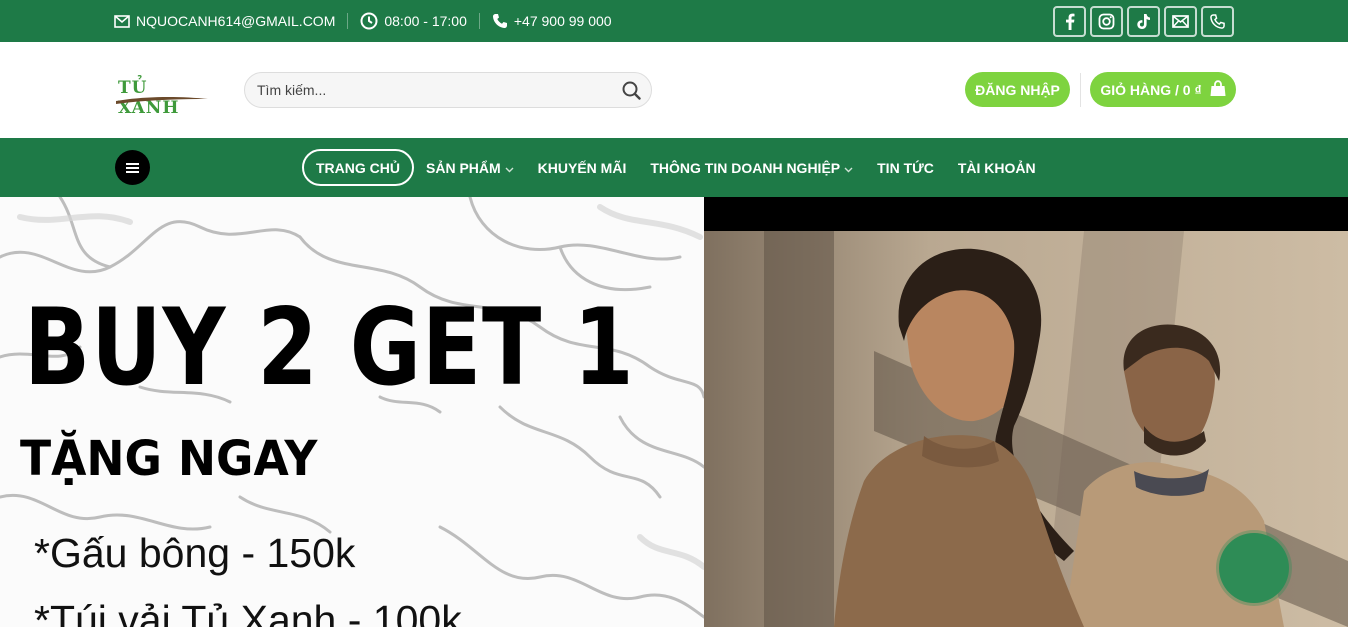 The width and height of the screenshot is (1348, 627). I want to click on instagram-icon, so click(1106, 21).